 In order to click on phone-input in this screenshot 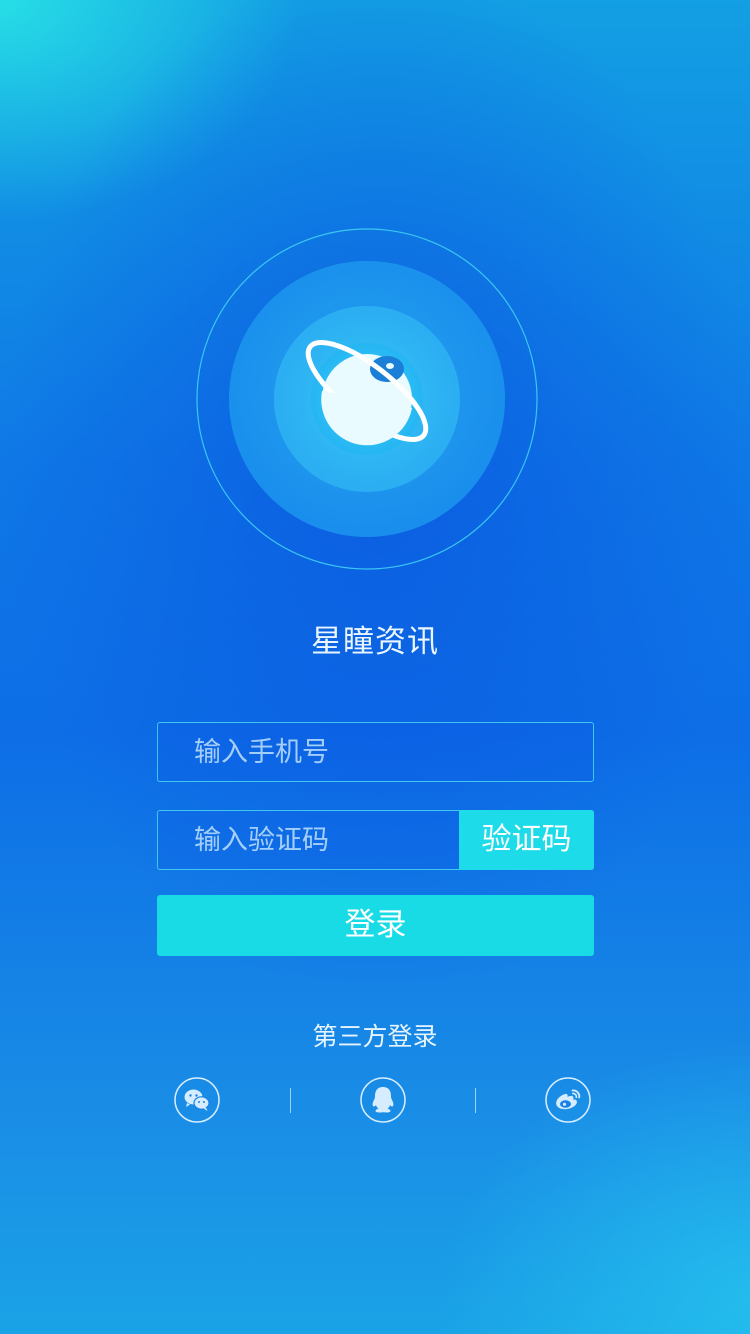, I will do `click(375, 752)`.